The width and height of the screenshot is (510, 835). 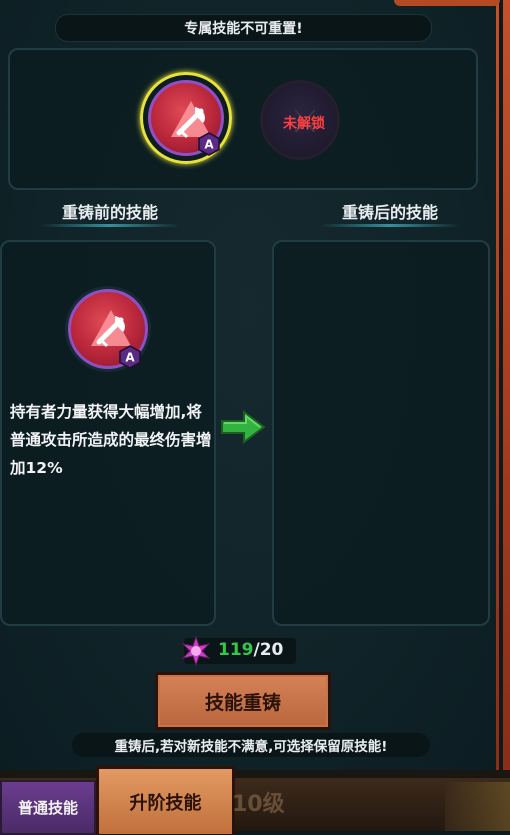 What do you see at coordinates (258, 804) in the screenshot?
I see `tab-level-label: 10级` at bounding box center [258, 804].